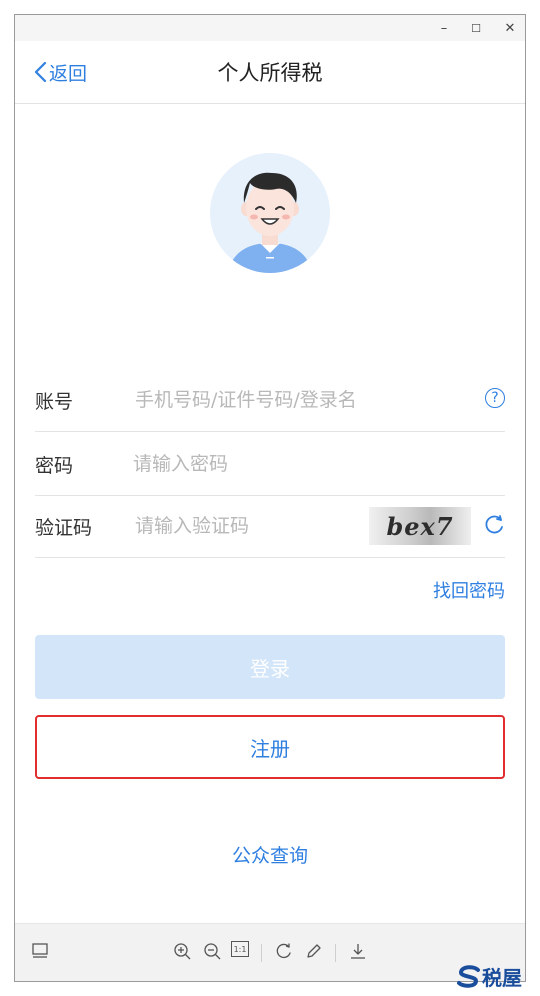 This screenshot has width=540, height=996. I want to click on account-label: 账号, so click(54, 402).